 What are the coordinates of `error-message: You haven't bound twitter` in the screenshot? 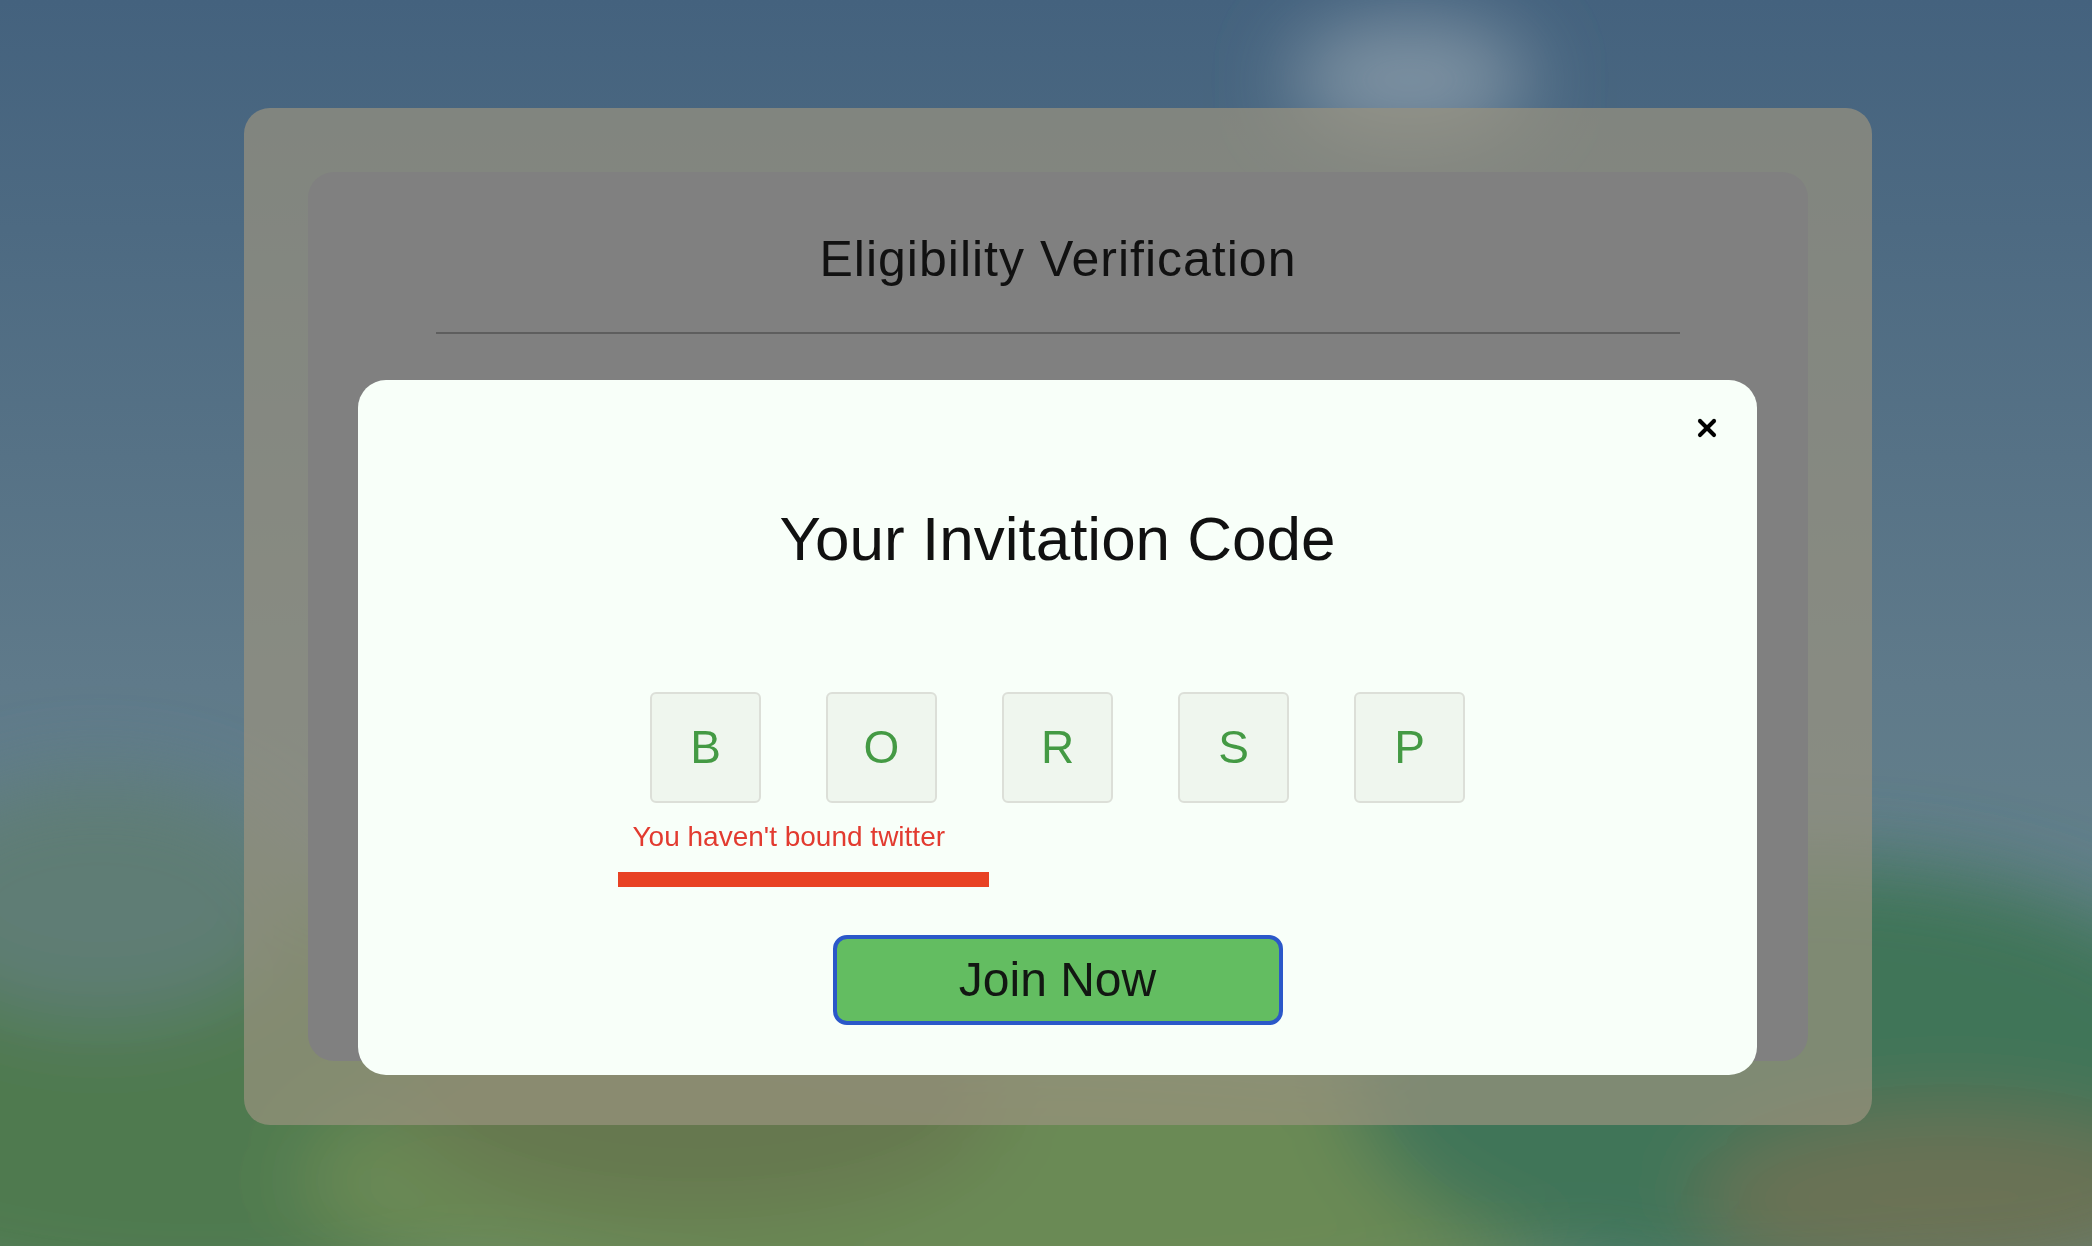 It's located at (789, 837).